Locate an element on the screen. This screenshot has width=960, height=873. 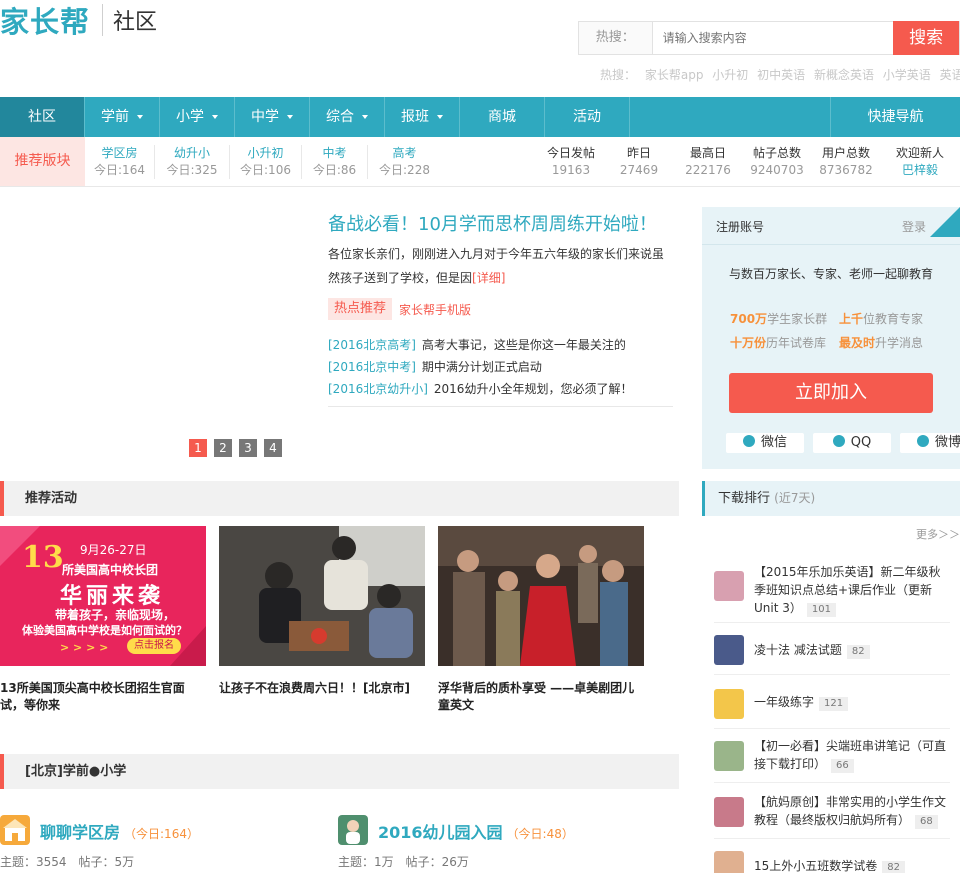
download-text: 【初一必看】尖端班串讲笔记（可直接下载打印） 66 is located at coordinates (852, 755).